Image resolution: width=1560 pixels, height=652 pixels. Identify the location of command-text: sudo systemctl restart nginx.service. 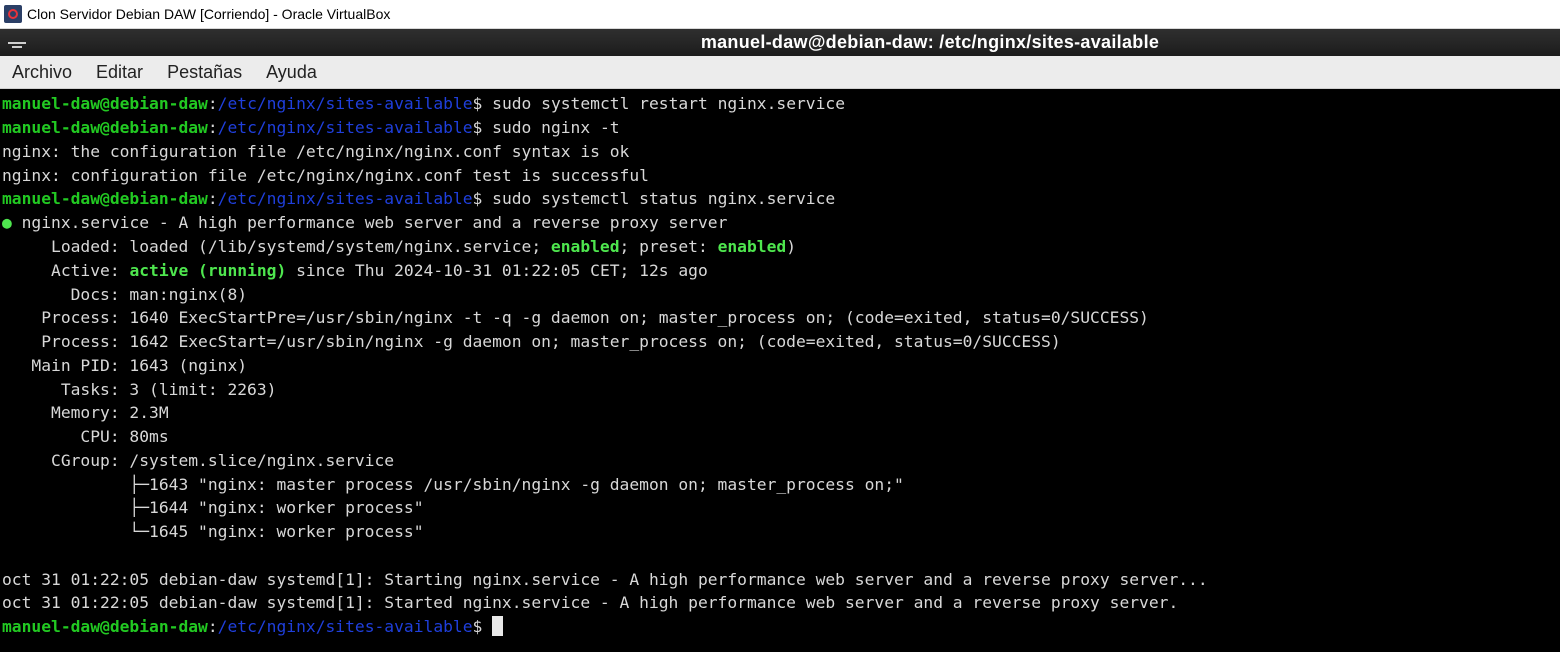
(669, 103).